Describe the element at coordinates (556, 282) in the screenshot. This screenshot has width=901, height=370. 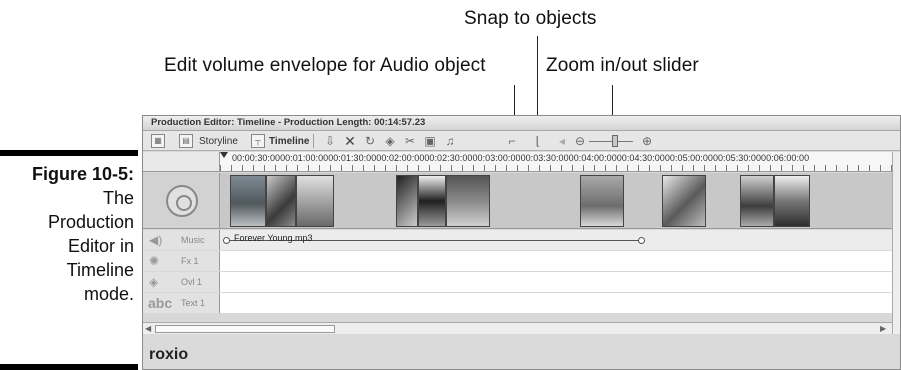
I see `overlay-track-body` at that location.